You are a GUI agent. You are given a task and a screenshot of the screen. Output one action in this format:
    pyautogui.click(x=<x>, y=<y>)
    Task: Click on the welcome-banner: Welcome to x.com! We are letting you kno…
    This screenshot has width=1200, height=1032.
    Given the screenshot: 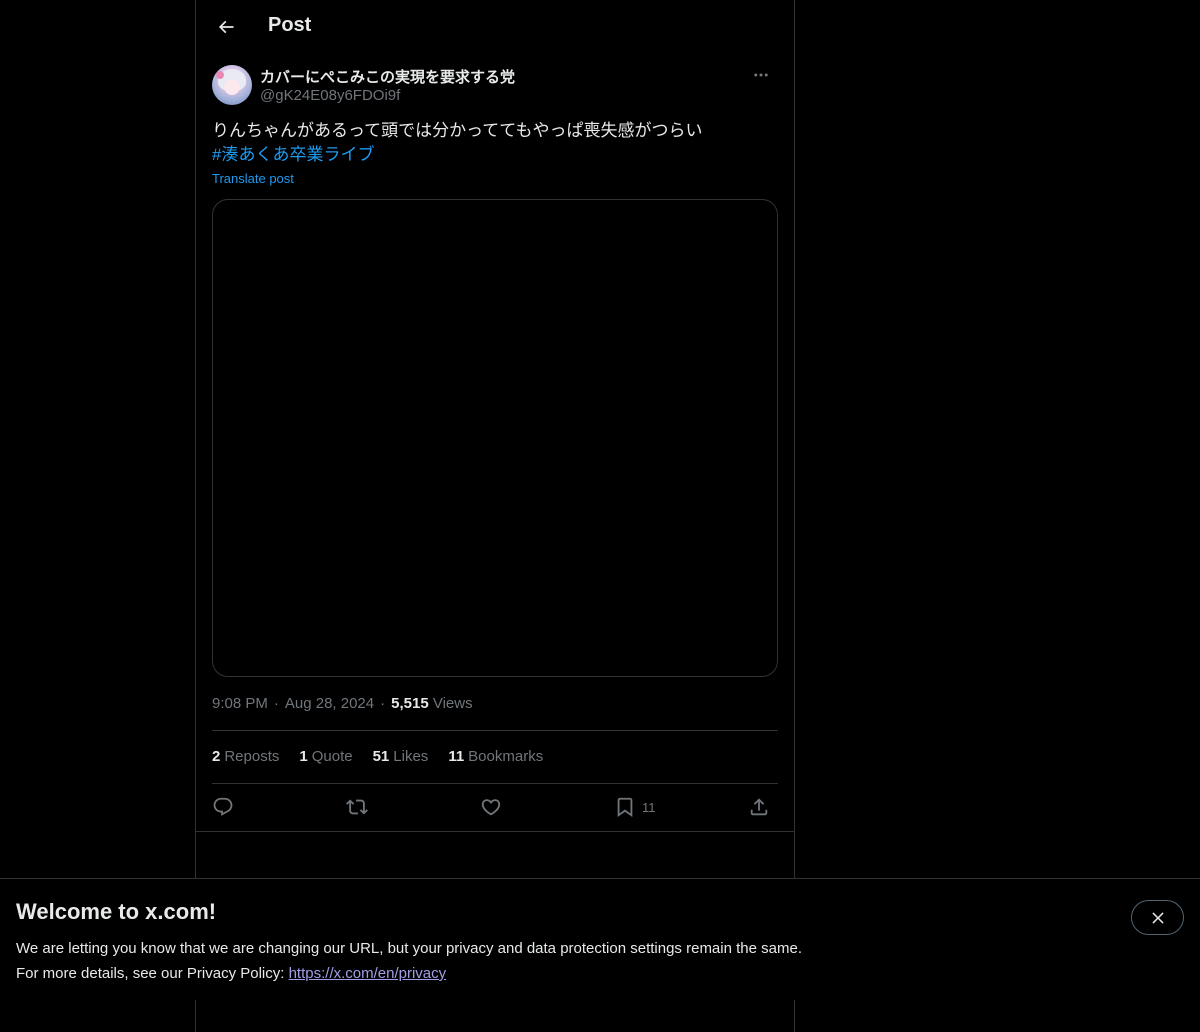 What is the action you would take?
    pyautogui.click(x=600, y=939)
    